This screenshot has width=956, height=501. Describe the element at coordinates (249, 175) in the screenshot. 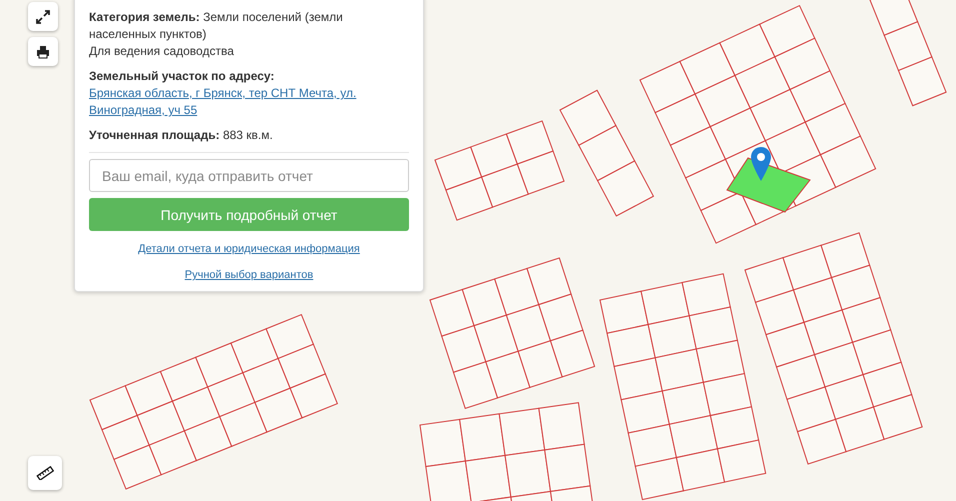

I see `email-field: Ваш email, куда отправить отчет` at that location.